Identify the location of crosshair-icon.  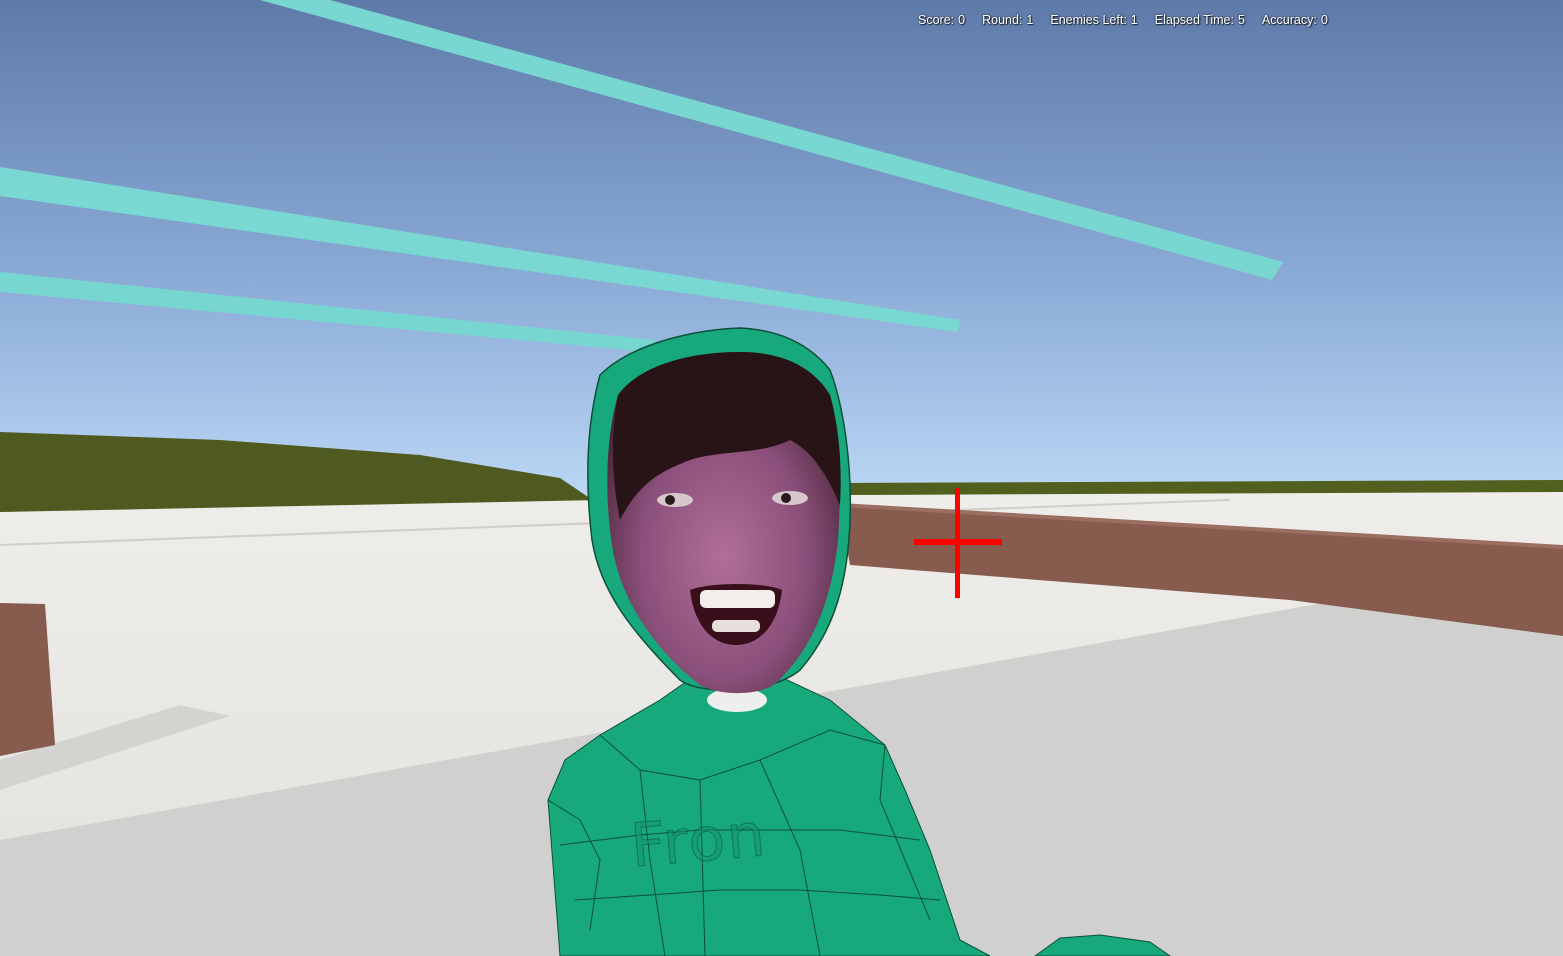
(958, 543).